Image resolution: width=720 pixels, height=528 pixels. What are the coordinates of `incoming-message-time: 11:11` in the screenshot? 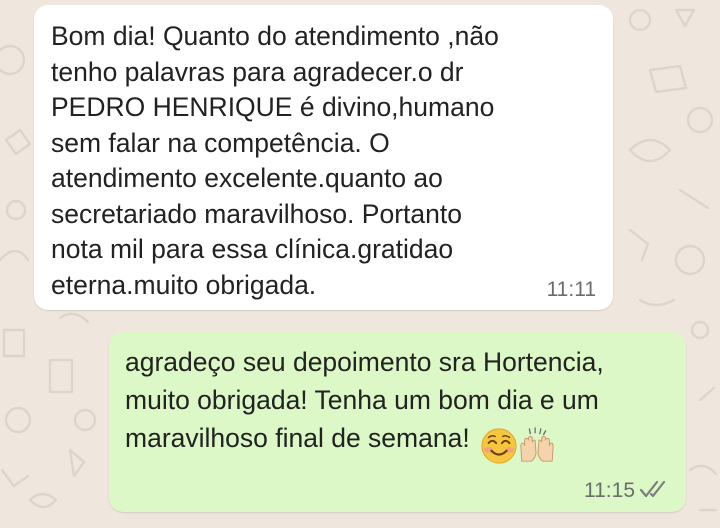 It's located at (571, 289).